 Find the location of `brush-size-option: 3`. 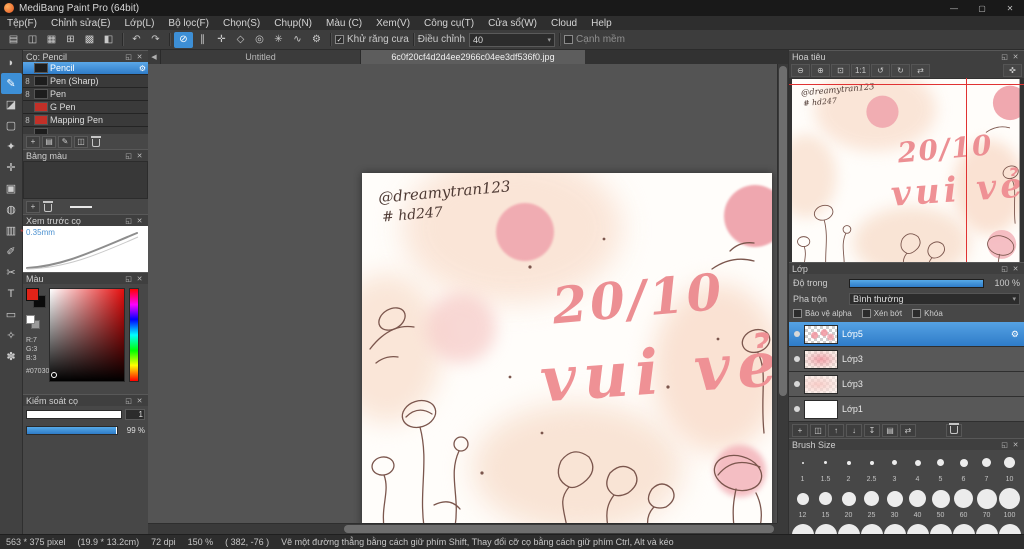

brush-size-option: 3 is located at coordinates (894, 468).